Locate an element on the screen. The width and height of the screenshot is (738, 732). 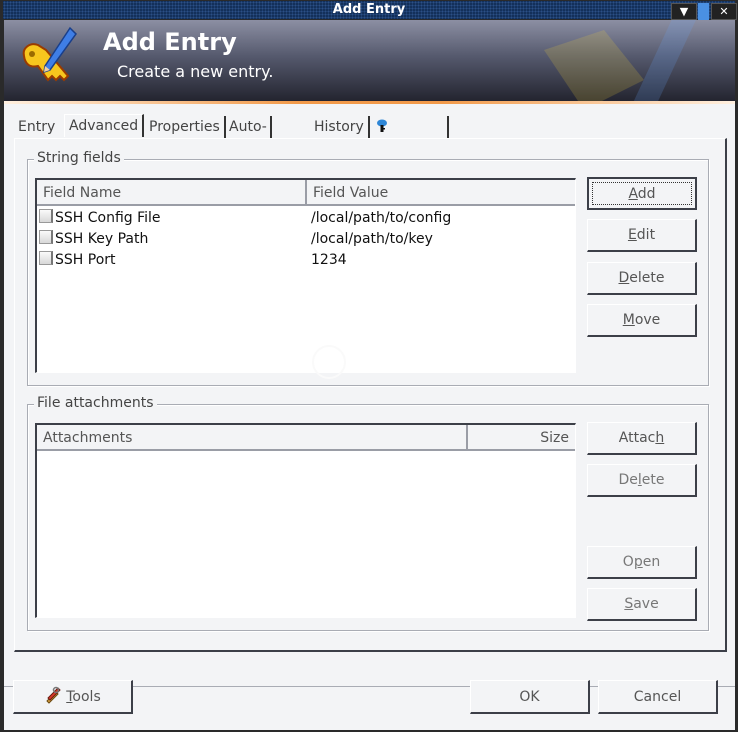
tab-properties: Properties is located at coordinates (185, 127).